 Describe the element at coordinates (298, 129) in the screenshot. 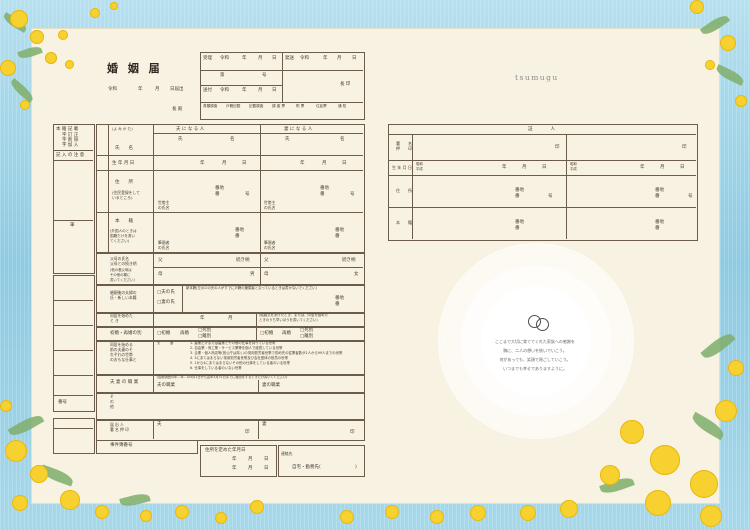

I see `wife-header: 妻 に な る 人` at that location.